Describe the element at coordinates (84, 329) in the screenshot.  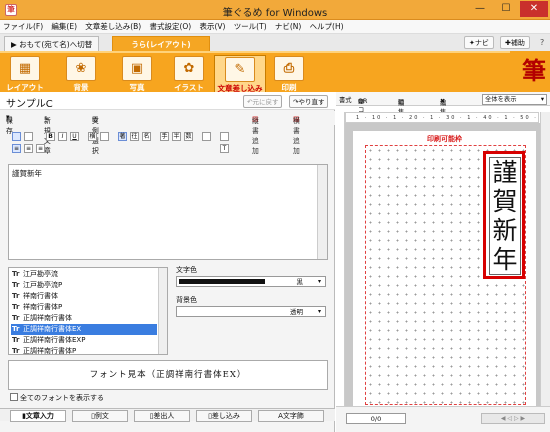
I see `font-list-item-selected: Tr 正調祥南行書体EX` at that location.